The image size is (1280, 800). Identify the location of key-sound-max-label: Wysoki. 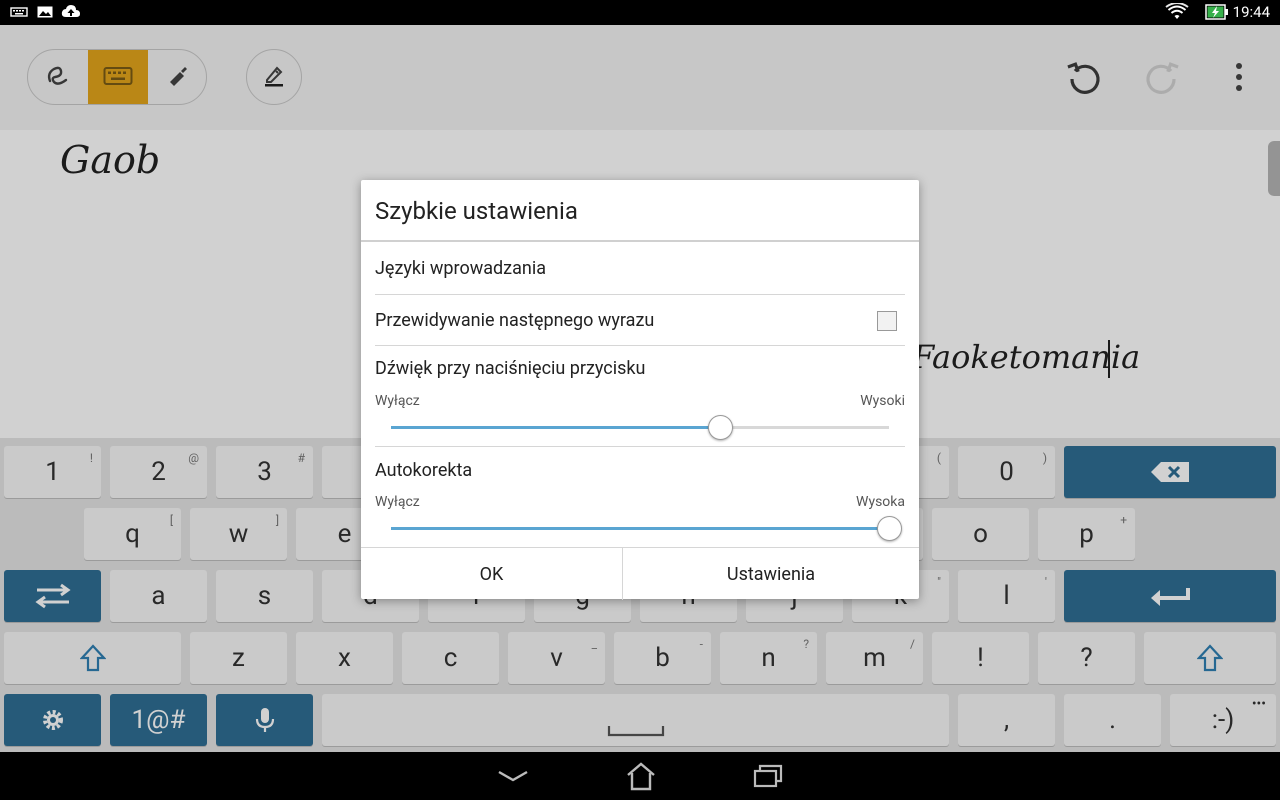
(882, 401).